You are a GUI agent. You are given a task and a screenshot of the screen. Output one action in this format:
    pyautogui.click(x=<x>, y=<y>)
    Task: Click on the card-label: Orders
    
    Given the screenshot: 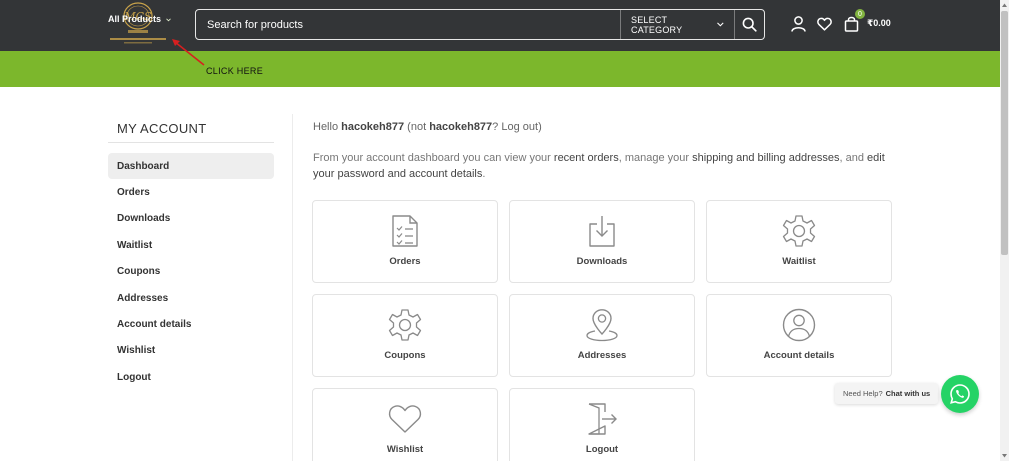 What is the action you would take?
    pyautogui.click(x=405, y=261)
    